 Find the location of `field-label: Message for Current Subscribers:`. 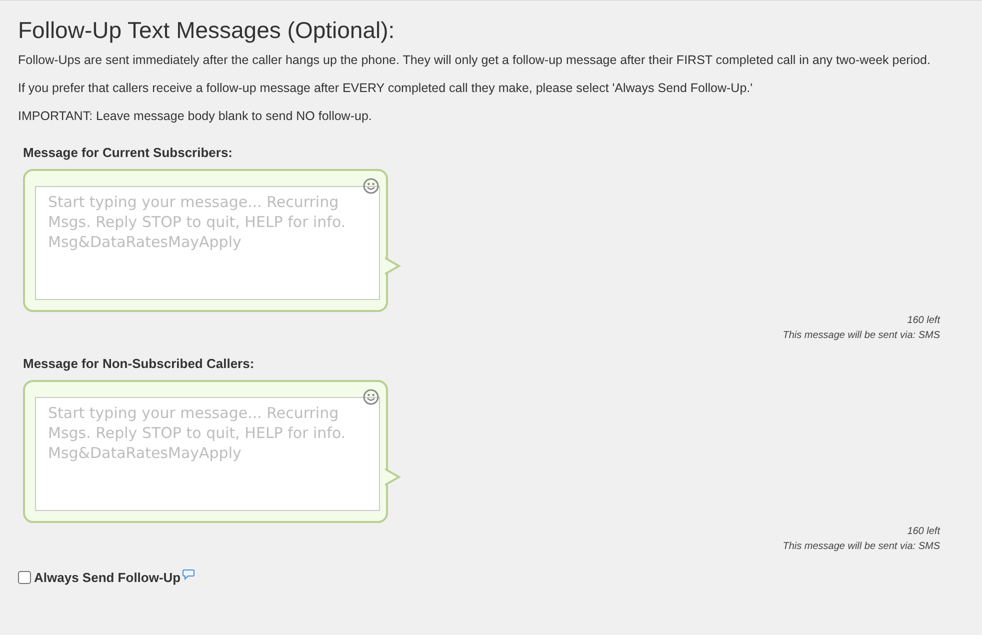

field-label: Message for Current Subscribers: is located at coordinates (128, 153).